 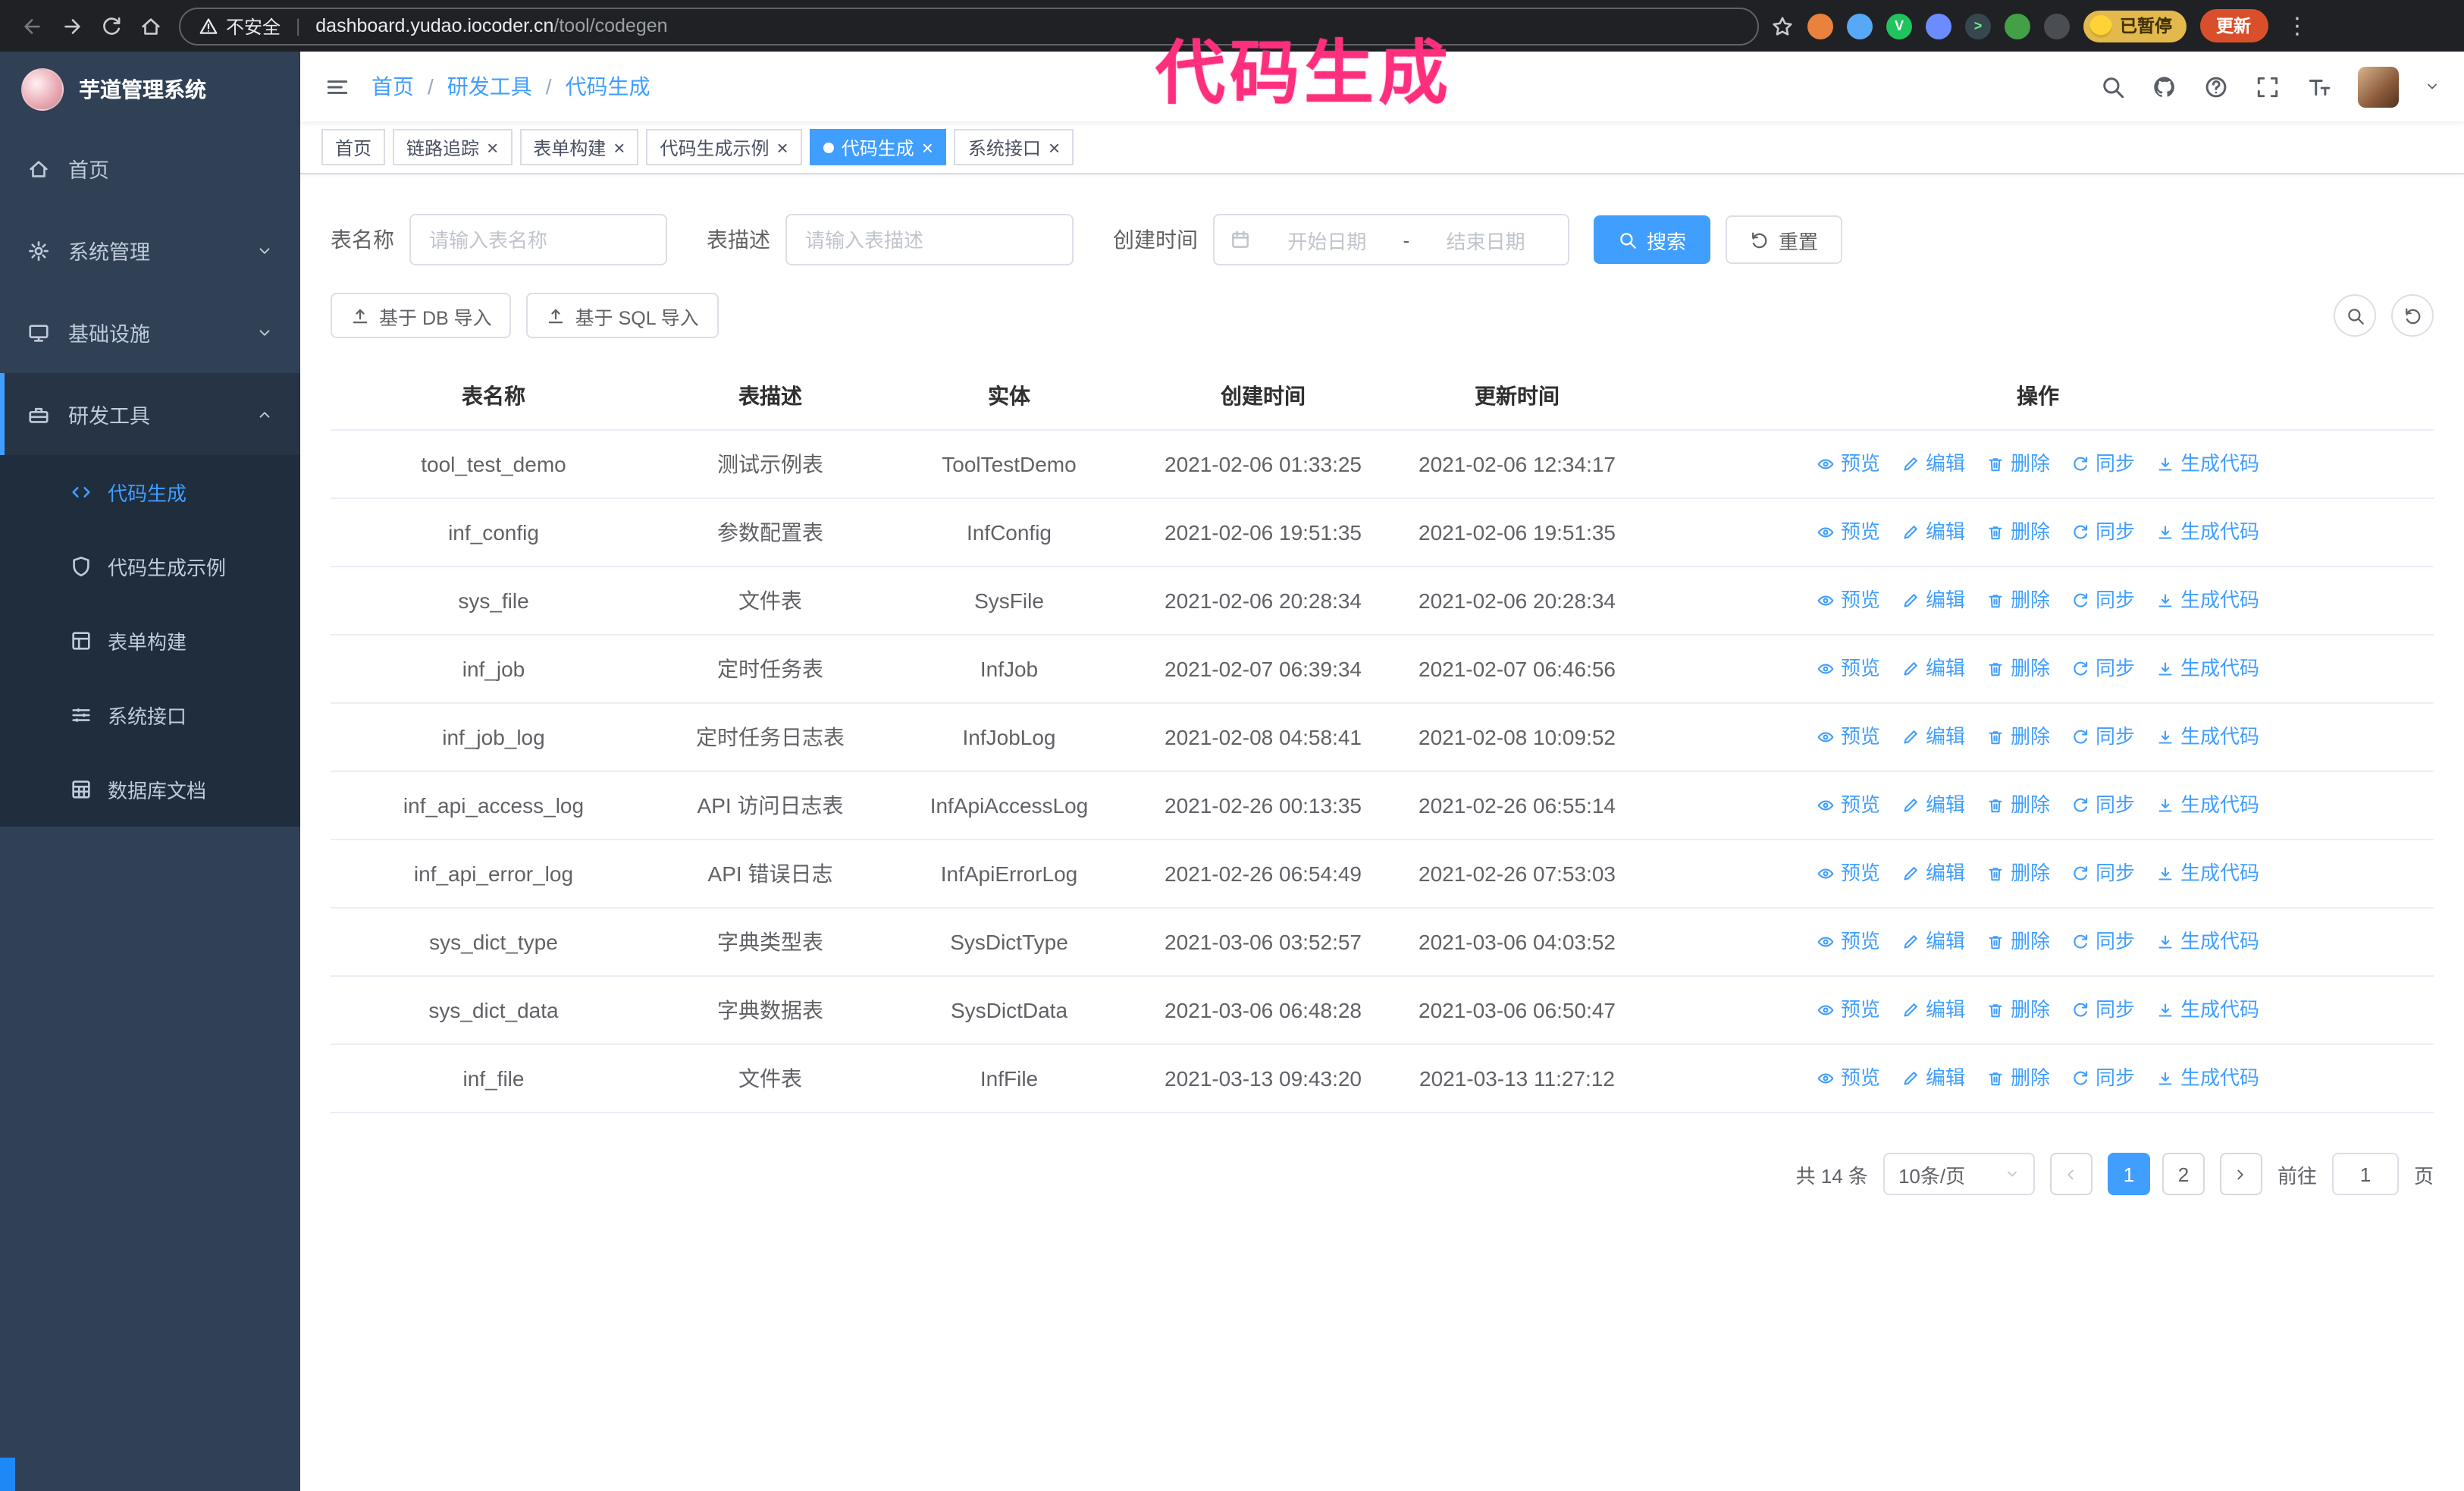 What do you see at coordinates (150, 26) in the screenshot?
I see `browser-home-button` at bounding box center [150, 26].